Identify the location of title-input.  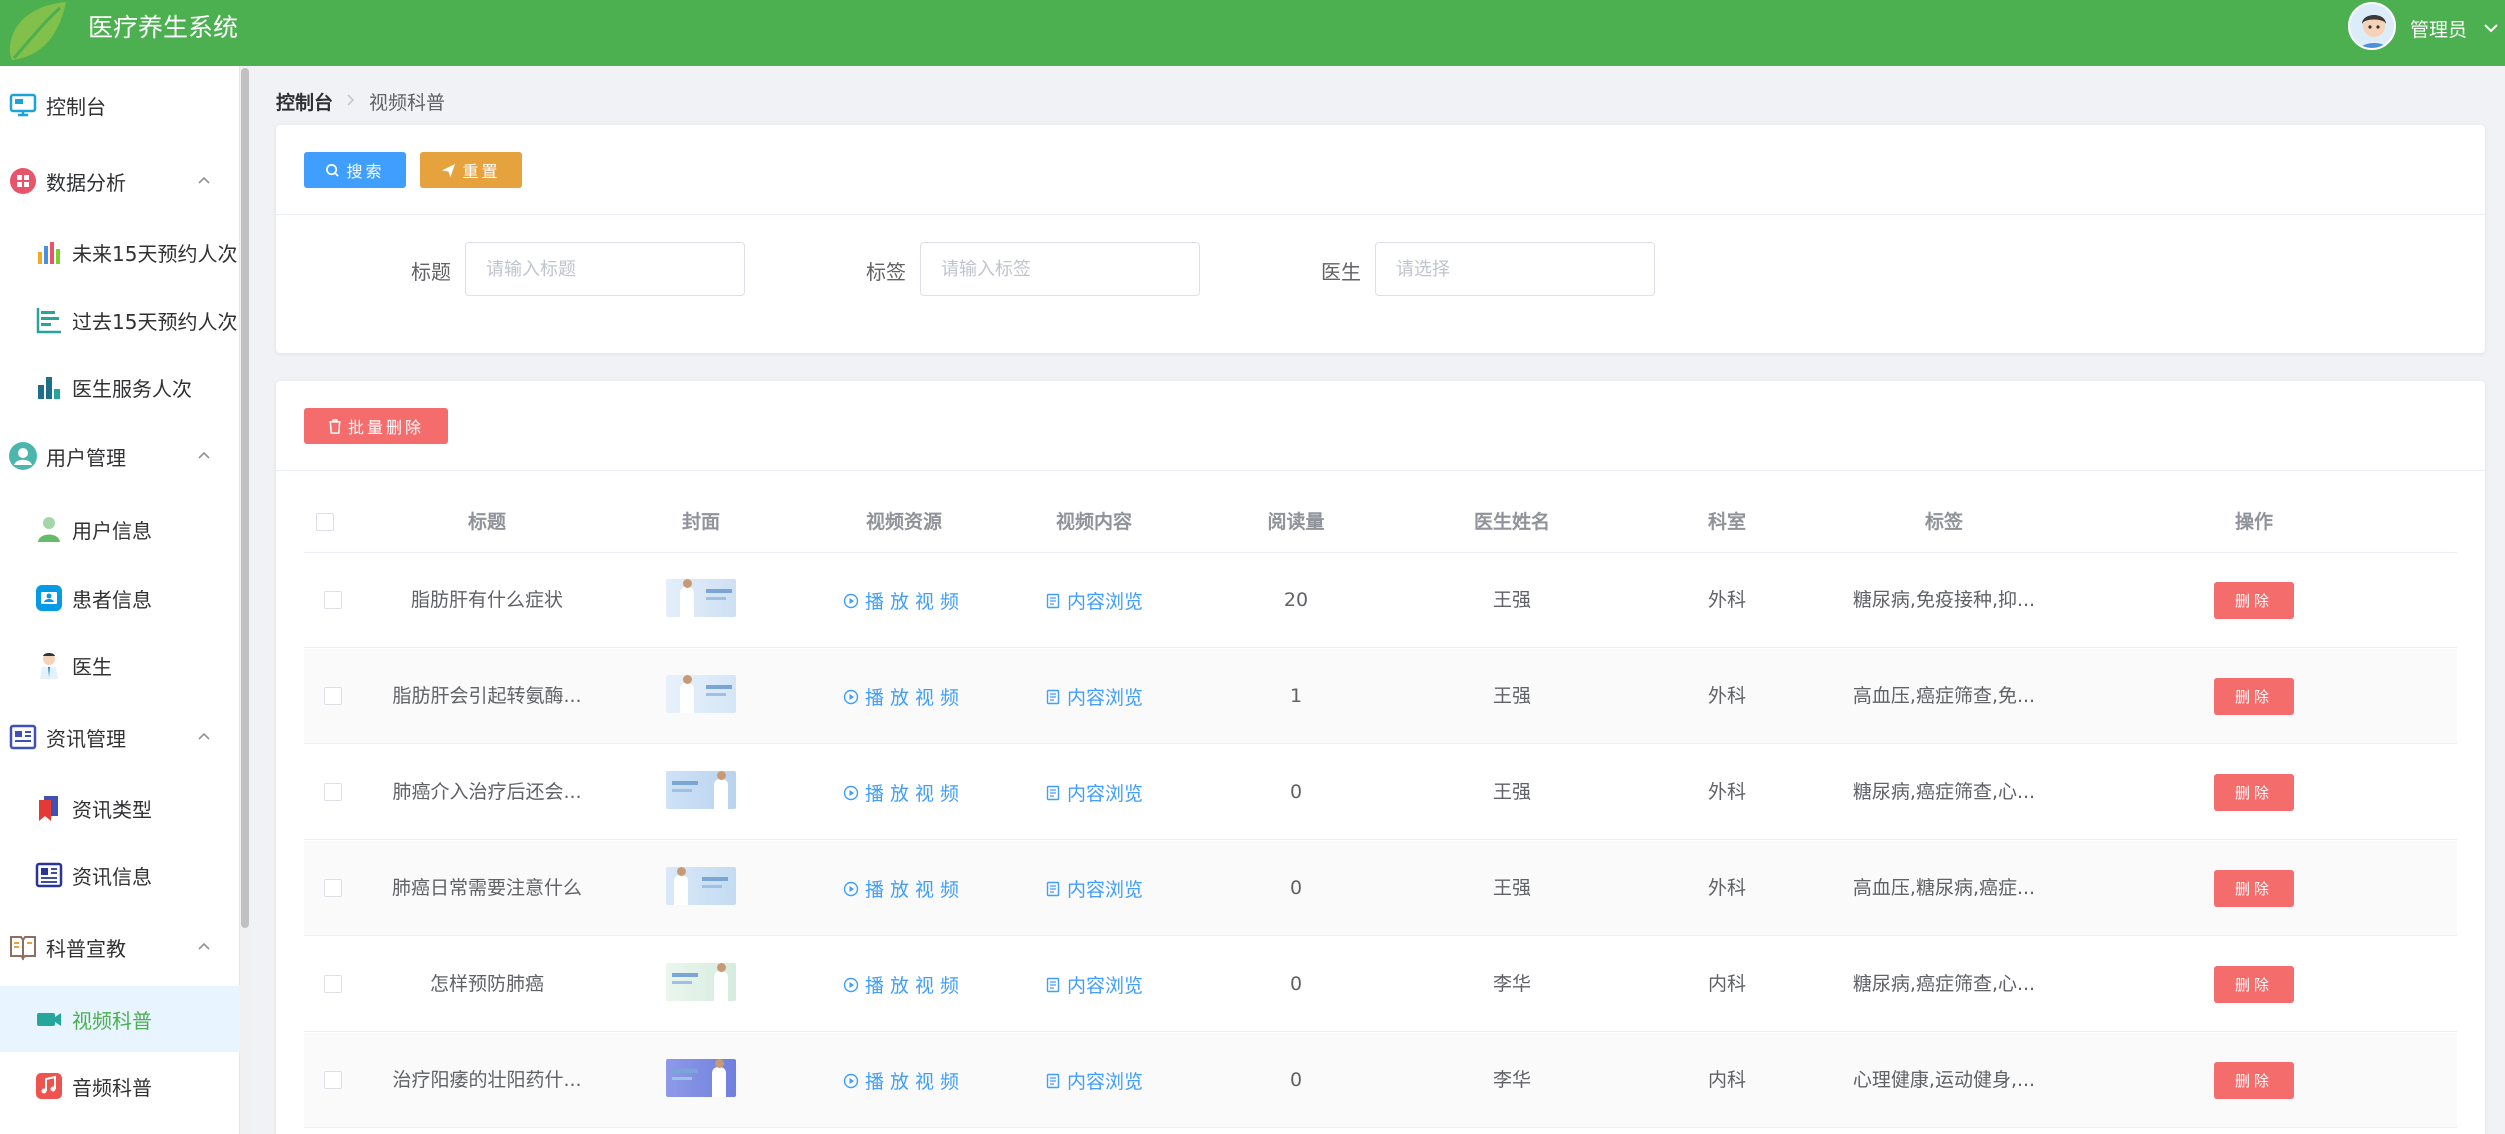
(605, 269).